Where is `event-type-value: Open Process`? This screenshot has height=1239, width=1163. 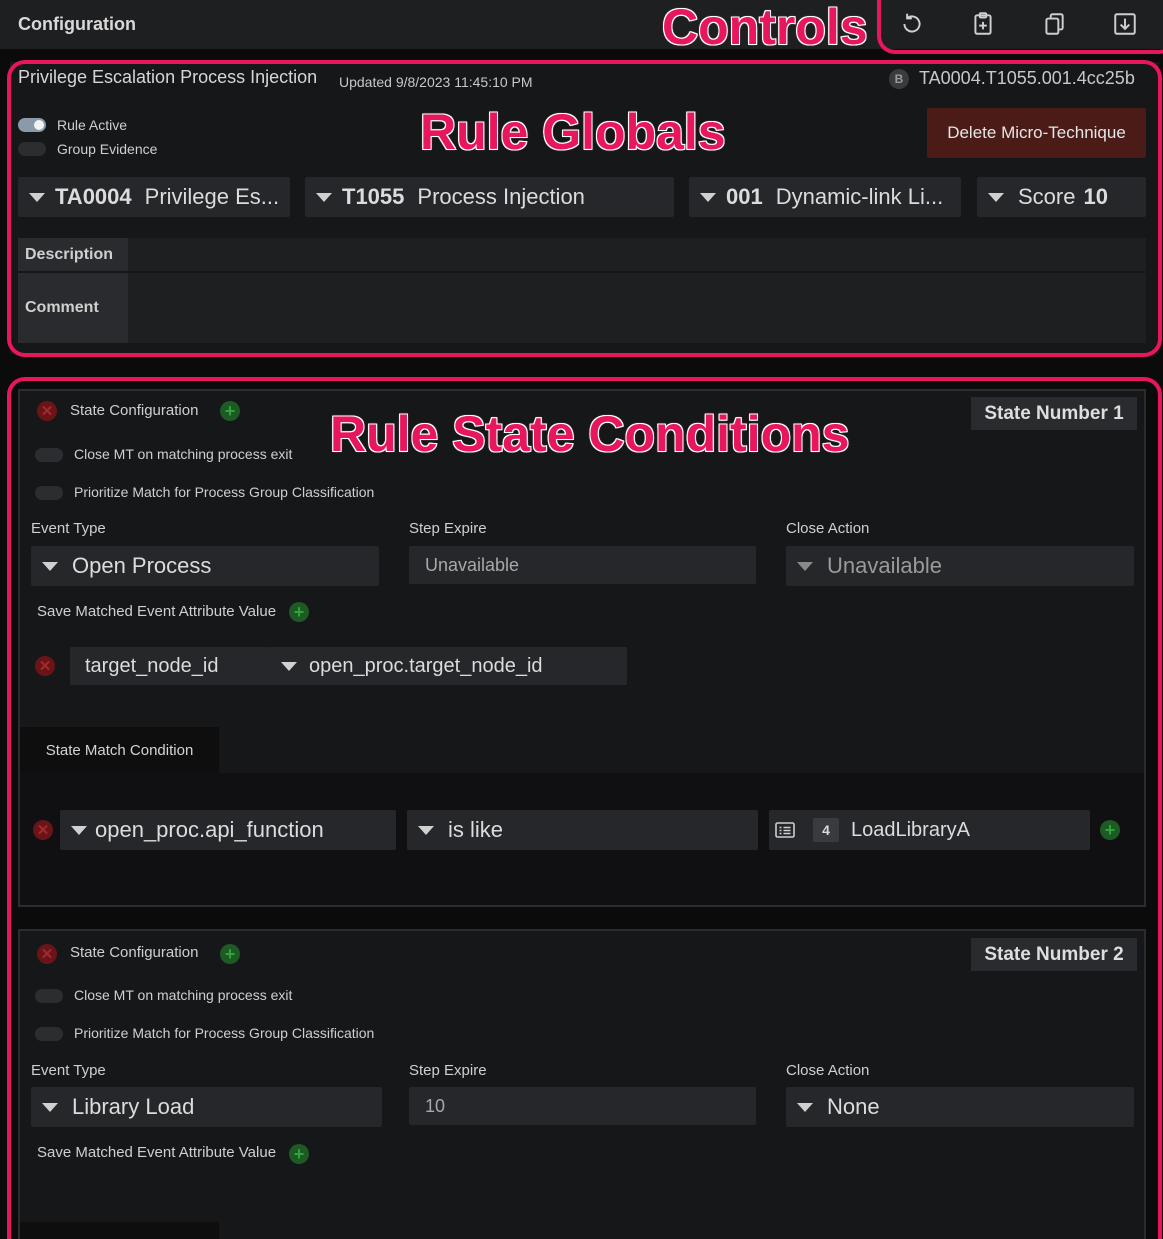 event-type-value: Open Process is located at coordinates (142, 565).